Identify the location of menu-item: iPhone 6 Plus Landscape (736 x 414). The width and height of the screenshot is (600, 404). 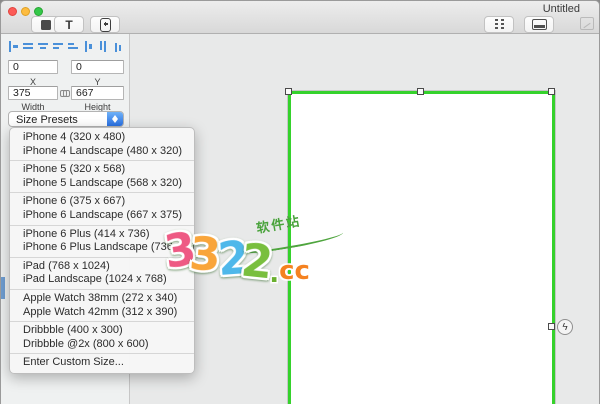
(102, 248).